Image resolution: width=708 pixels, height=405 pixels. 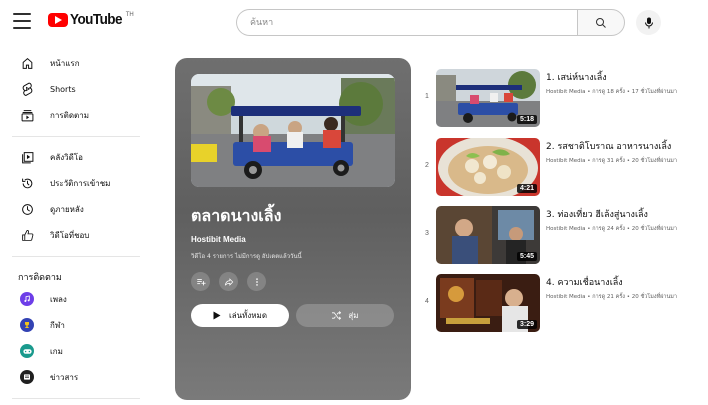 What do you see at coordinates (69, 115) in the screenshot?
I see `sidebar-item-label: การติดตาม` at bounding box center [69, 115].